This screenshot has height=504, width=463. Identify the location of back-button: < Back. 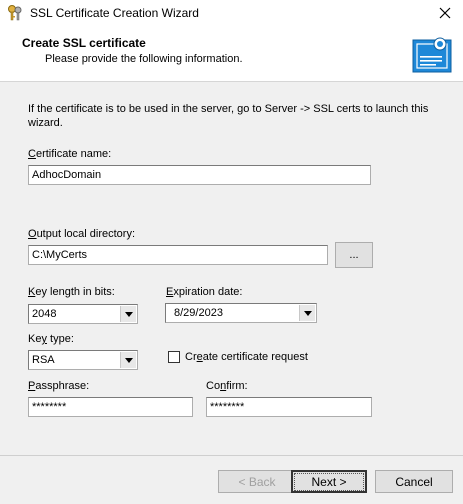
(257, 481).